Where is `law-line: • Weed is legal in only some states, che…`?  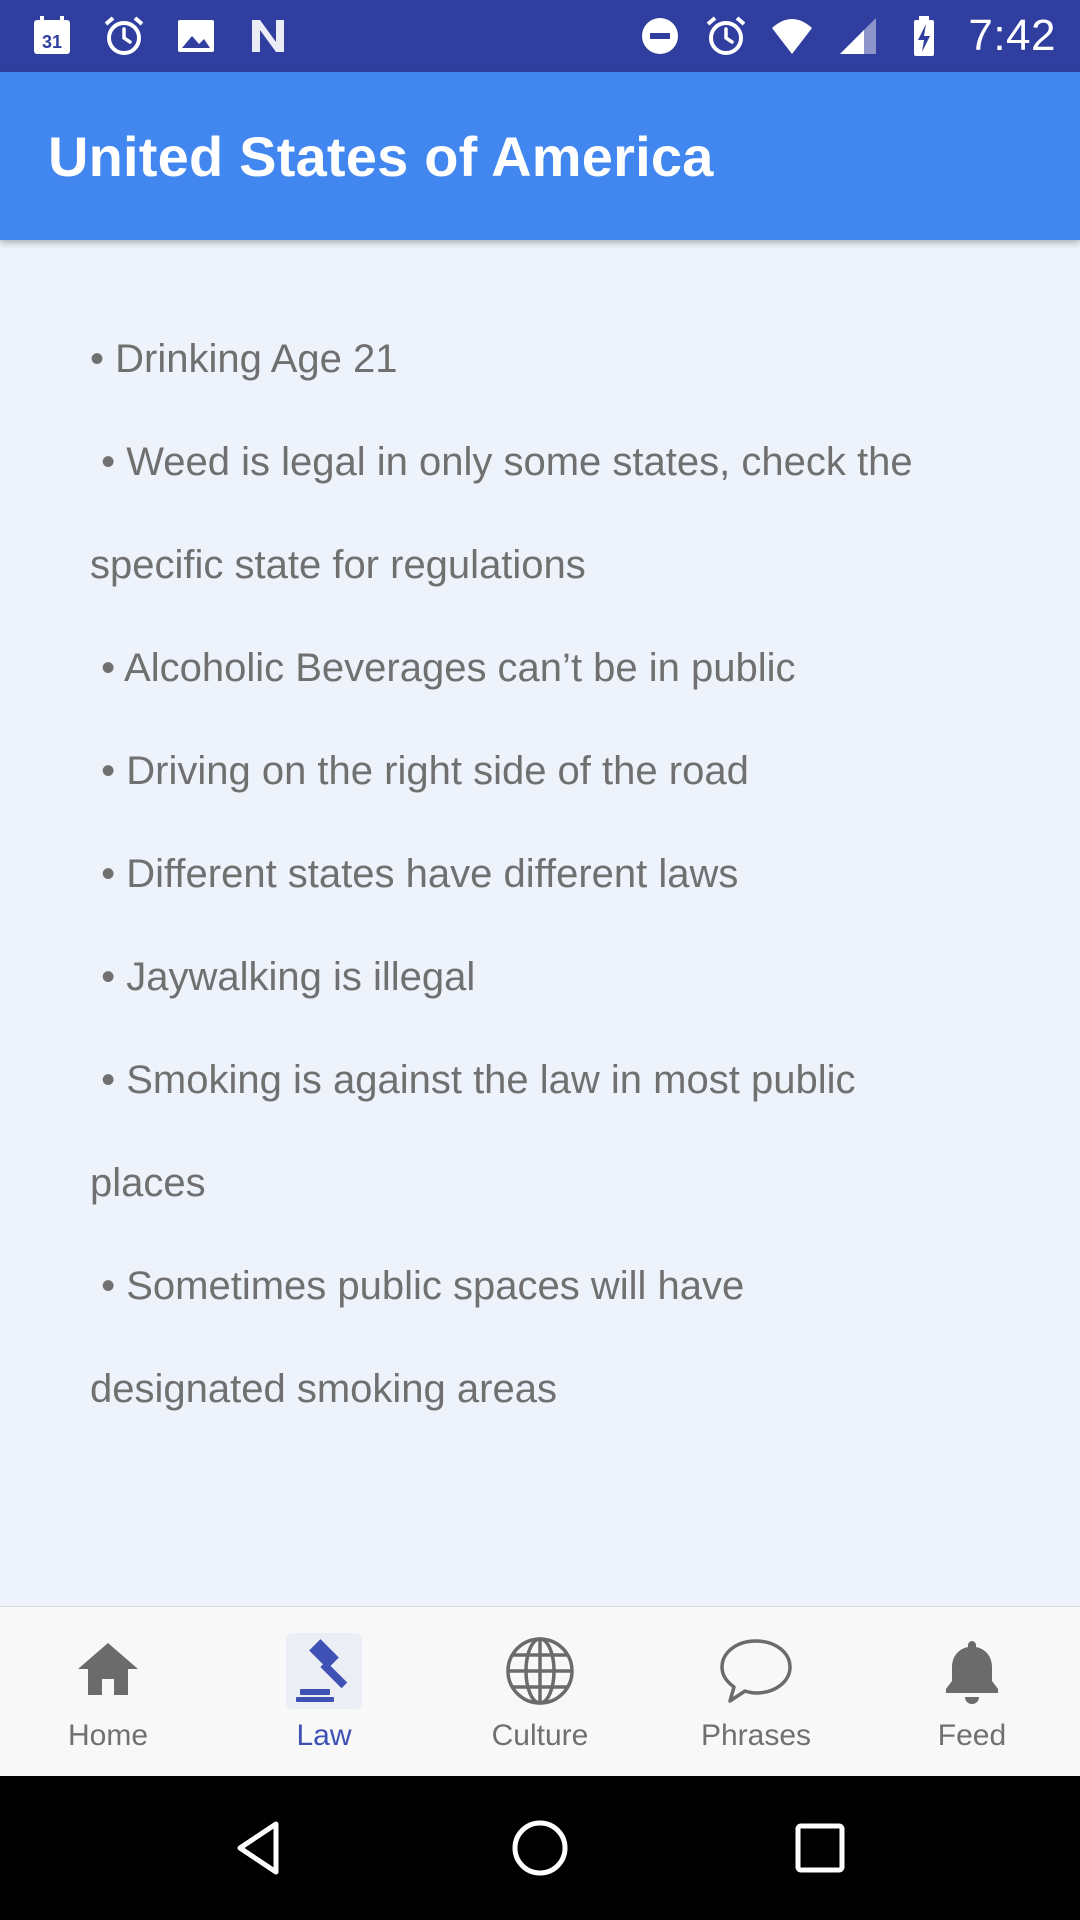 law-line: • Weed is legal in only some states, che… is located at coordinates (501, 462).